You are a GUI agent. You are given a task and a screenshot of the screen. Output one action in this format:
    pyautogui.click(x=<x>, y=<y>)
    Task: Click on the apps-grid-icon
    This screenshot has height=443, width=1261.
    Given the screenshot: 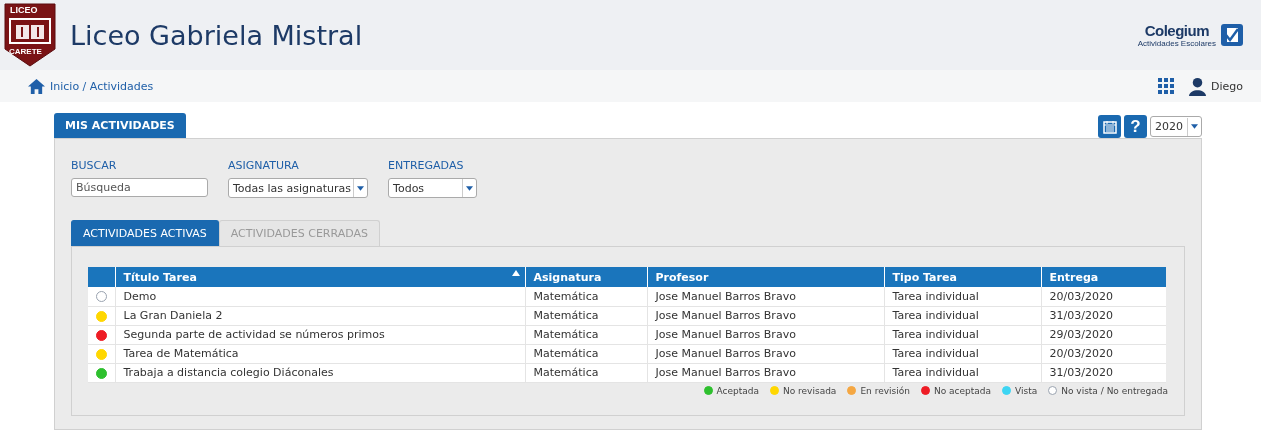 What is the action you would take?
    pyautogui.click(x=1166, y=86)
    